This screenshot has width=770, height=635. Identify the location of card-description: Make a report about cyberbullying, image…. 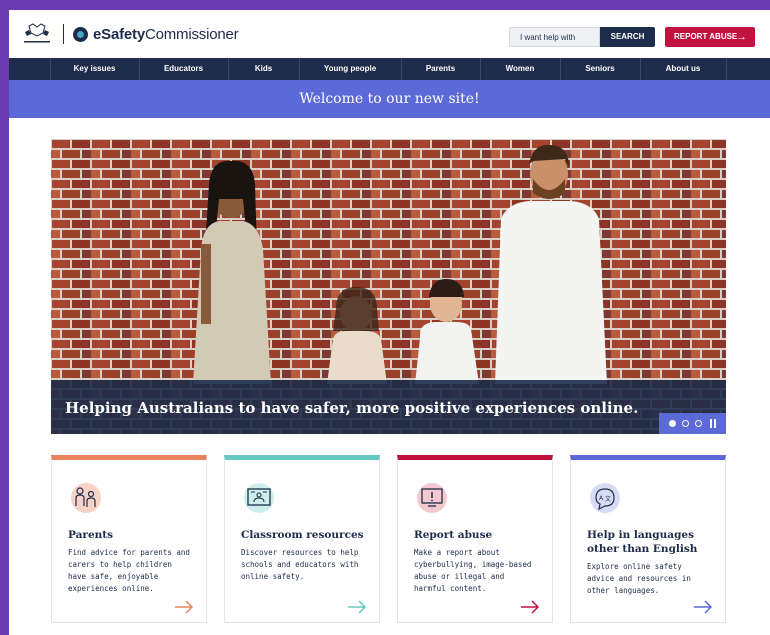
(473, 570).